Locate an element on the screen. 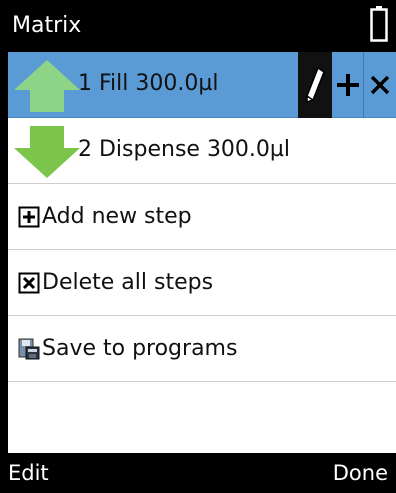 The image size is (396, 493). edit-softkey: Edit is located at coordinates (28, 473).